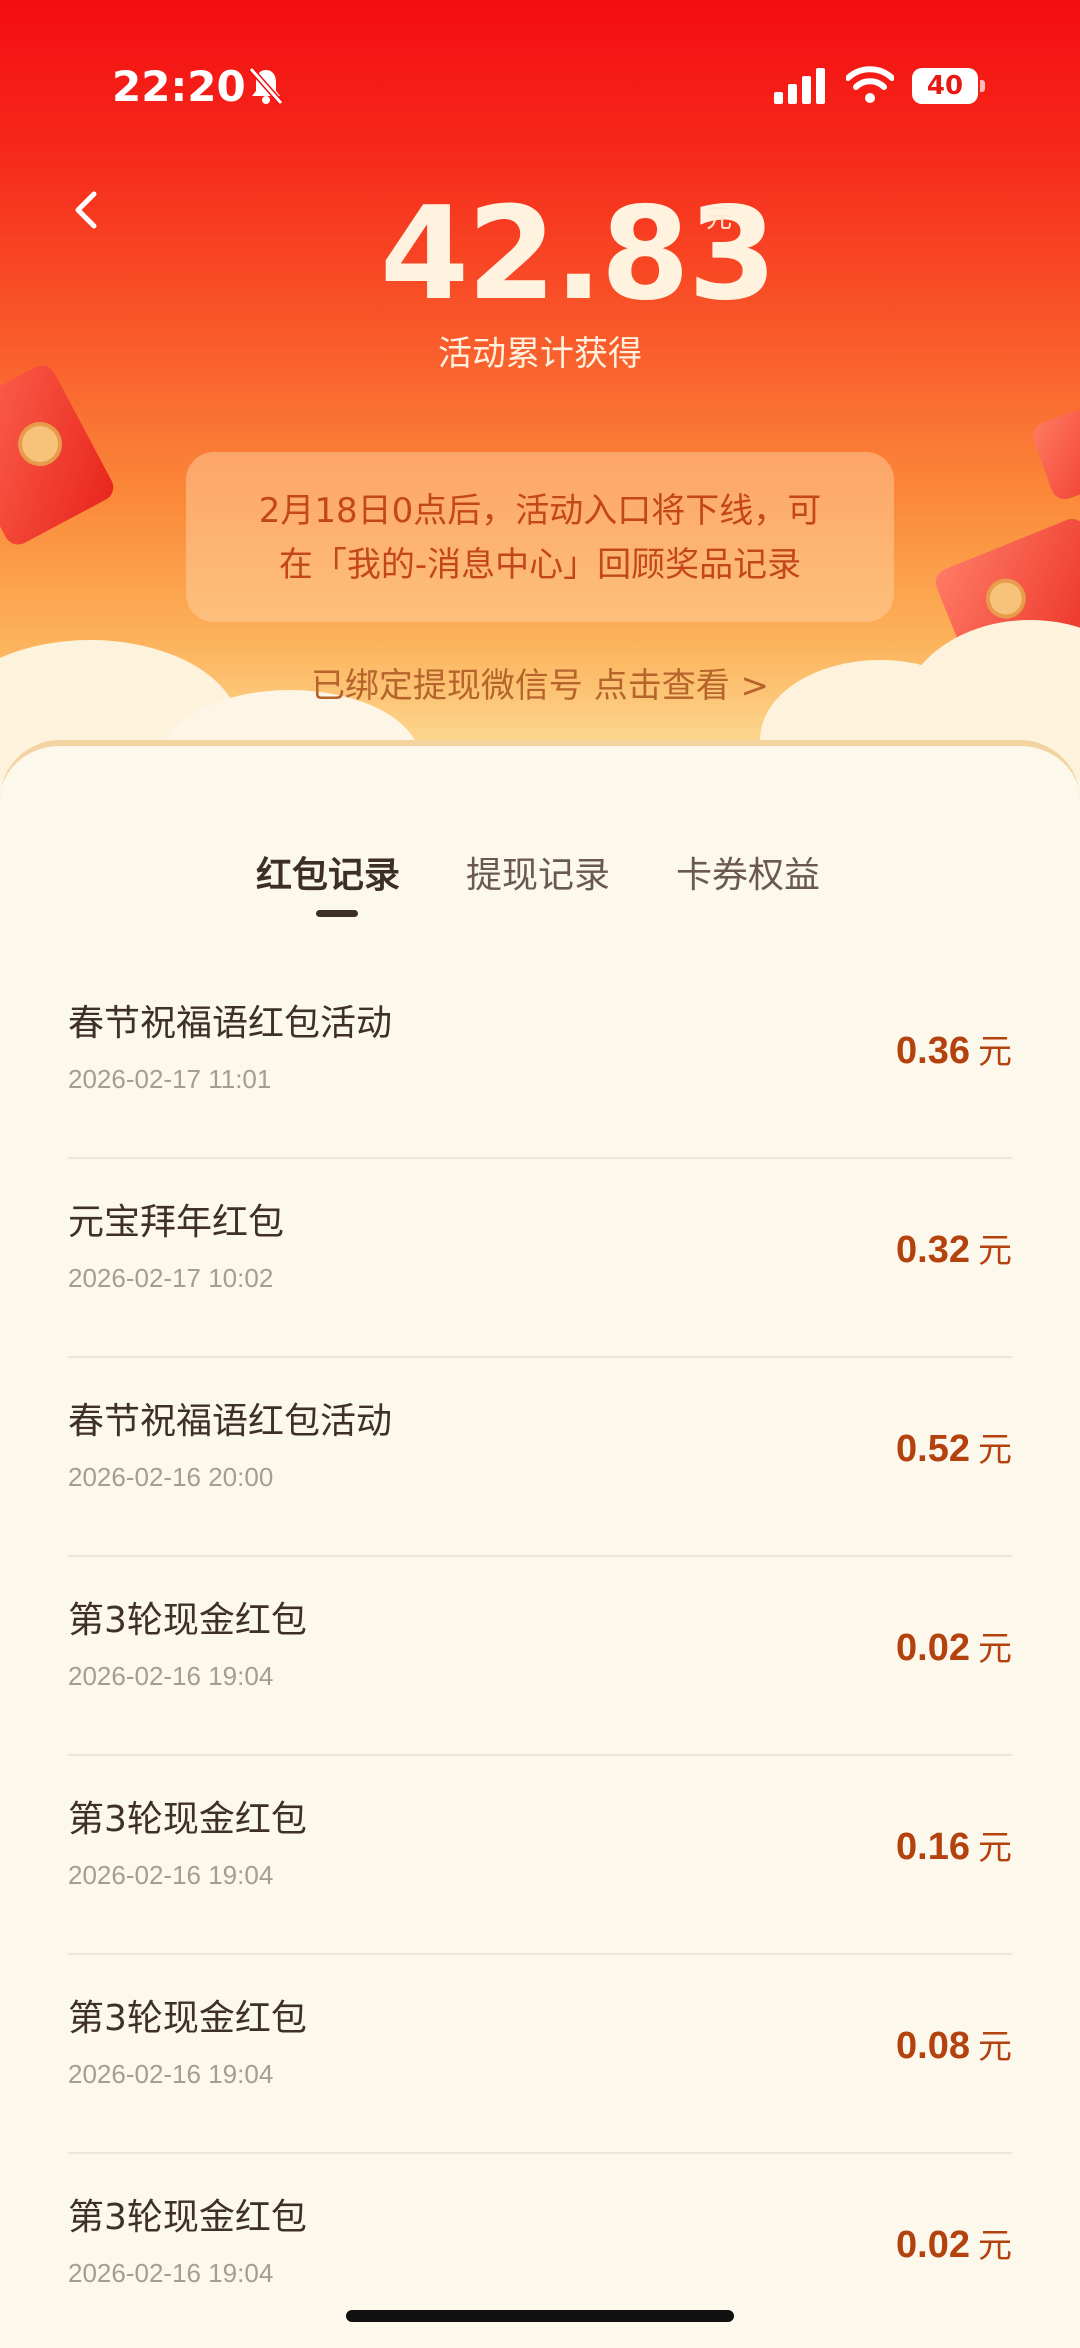  What do you see at coordinates (933, 1250) in the screenshot?
I see `record-amount-value: 0.32` at bounding box center [933, 1250].